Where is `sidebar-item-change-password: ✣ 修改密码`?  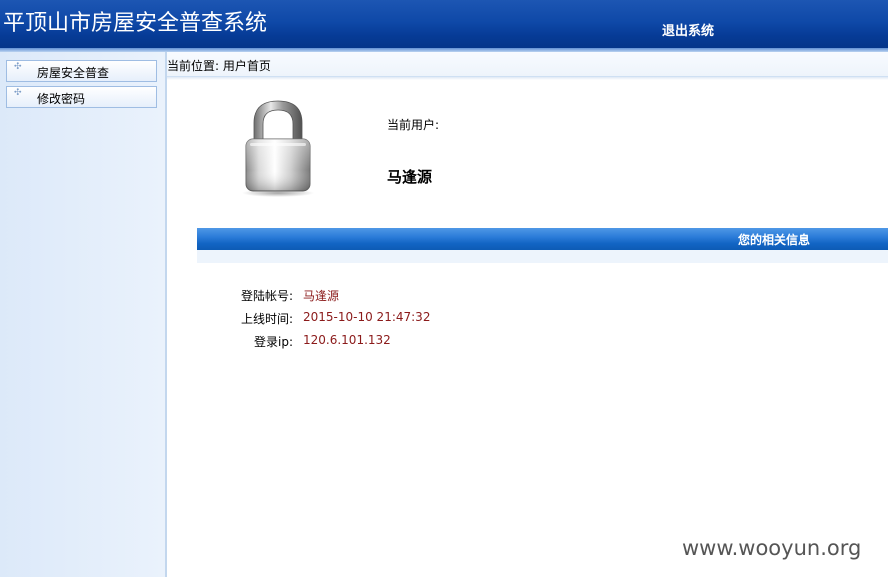 sidebar-item-change-password: ✣ 修改密码 is located at coordinates (81, 97).